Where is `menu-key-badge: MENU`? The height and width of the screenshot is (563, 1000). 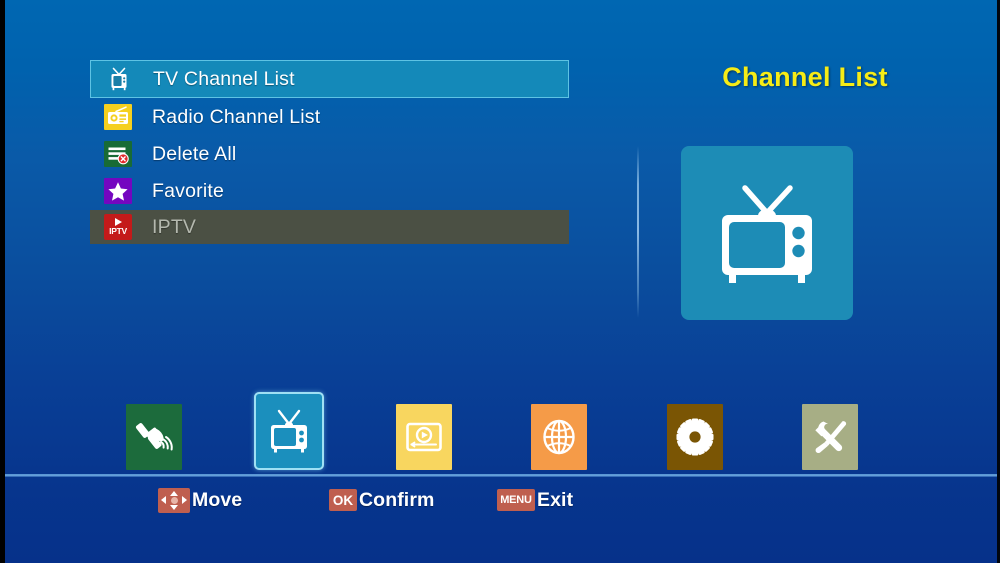
menu-key-badge: MENU is located at coordinates (516, 500).